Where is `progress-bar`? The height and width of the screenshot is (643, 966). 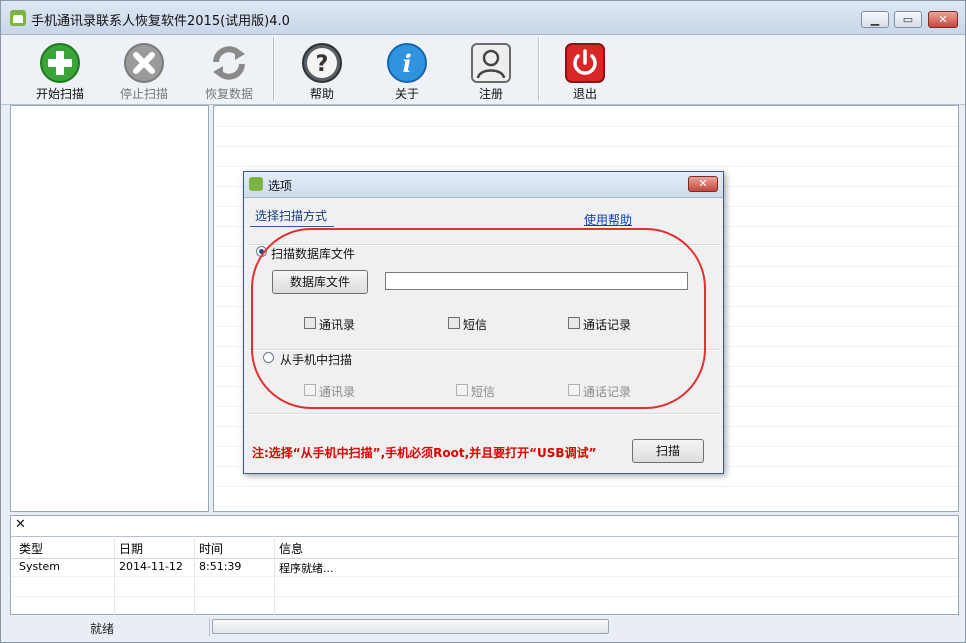
progress-bar is located at coordinates (410, 626).